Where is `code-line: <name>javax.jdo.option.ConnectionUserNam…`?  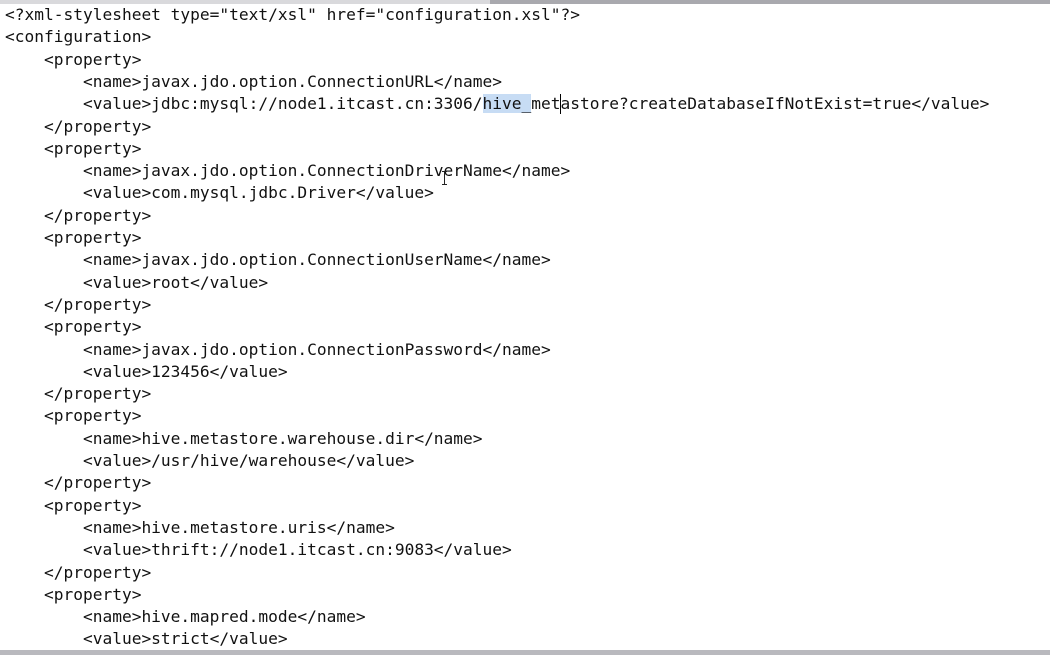 code-line: <name>javax.jdo.option.ConnectionUserNam… is located at coordinates (278, 260).